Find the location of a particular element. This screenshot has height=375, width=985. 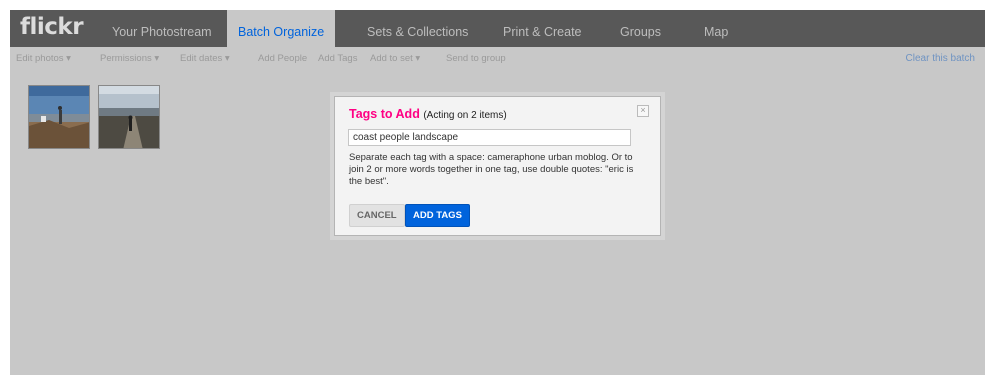

add-to-set-menu: Add to set ▾ is located at coordinates (395, 58).